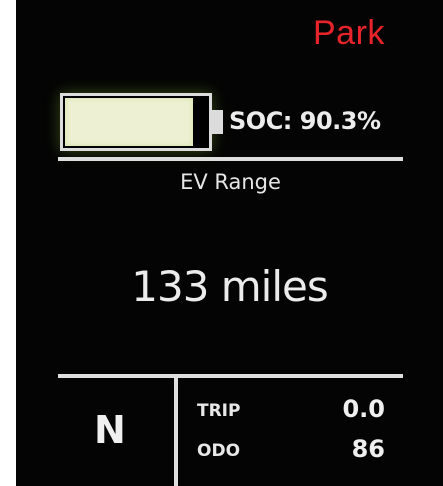  Describe the element at coordinates (230, 182) in the screenshot. I see `ev-range-title: EV Range` at that location.